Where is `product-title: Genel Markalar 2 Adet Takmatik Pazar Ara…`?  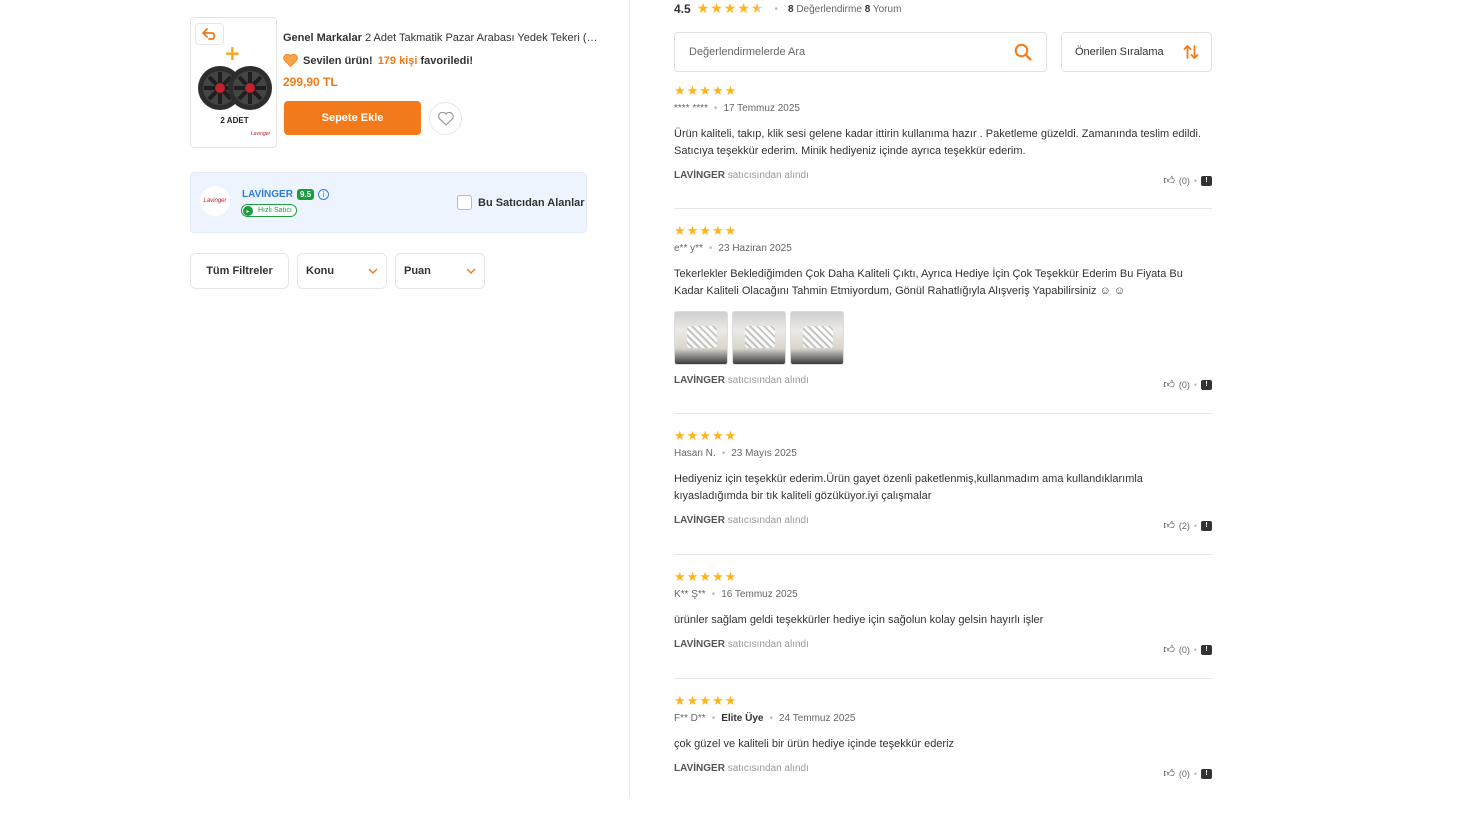
product-title: Genel Markalar 2 Adet Takmatik Pazar Ara… is located at coordinates (442, 38).